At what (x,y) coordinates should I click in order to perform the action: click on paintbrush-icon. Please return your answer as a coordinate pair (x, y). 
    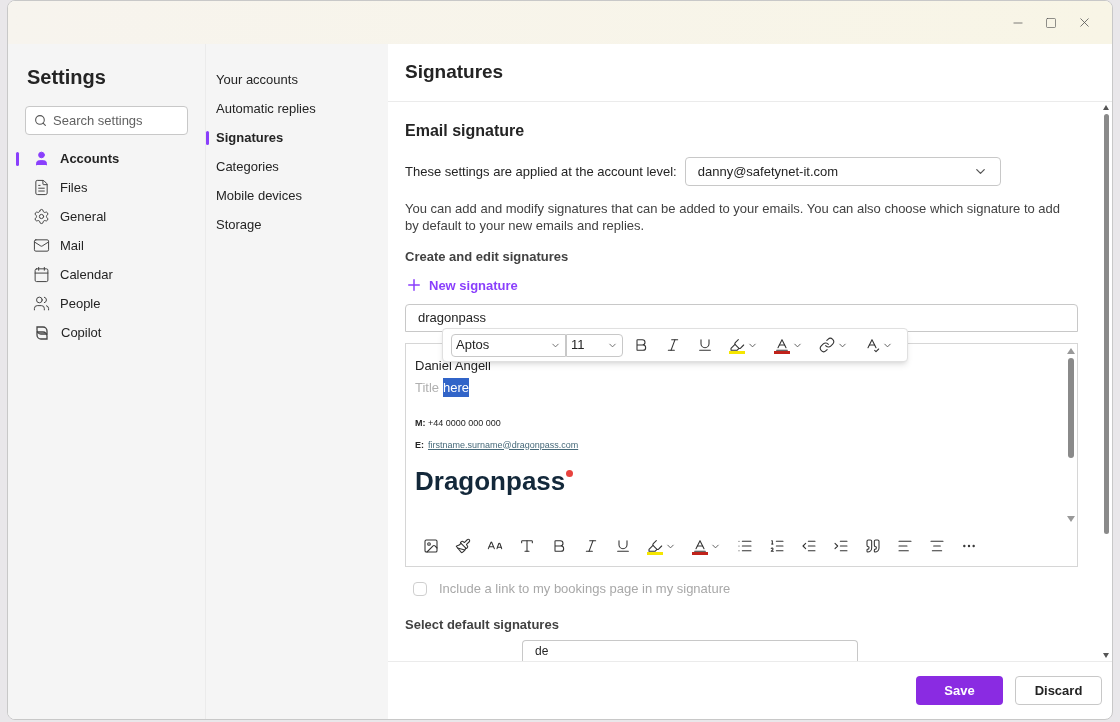
    Looking at the image, I should click on (463, 546).